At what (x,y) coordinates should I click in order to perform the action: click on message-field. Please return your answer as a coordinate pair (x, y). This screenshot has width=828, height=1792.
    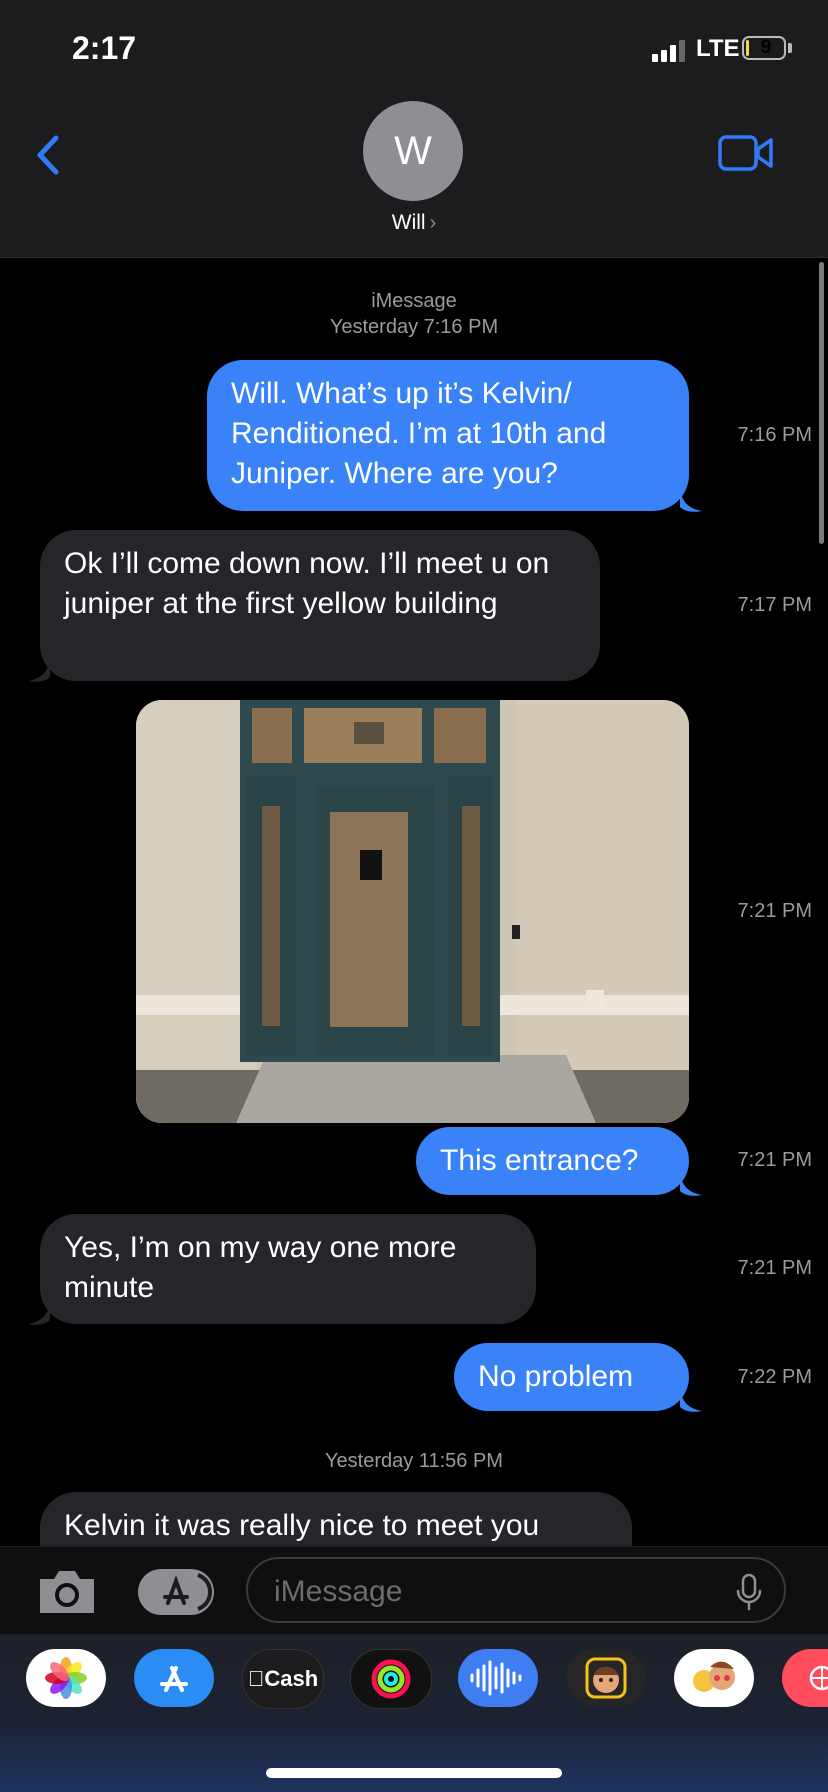
    Looking at the image, I should click on (516, 1590).